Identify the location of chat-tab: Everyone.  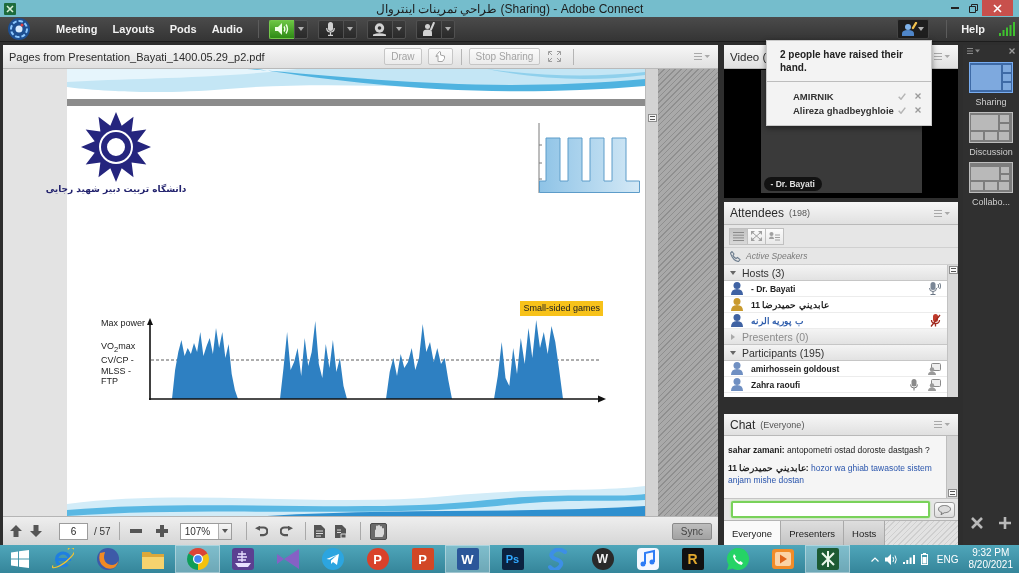
(753, 533).